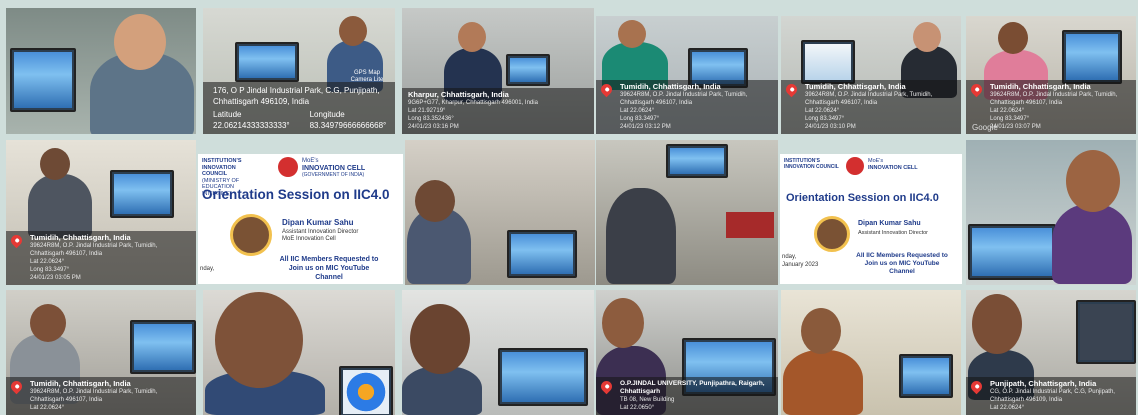 The width and height of the screenshot is (1138, 415). Describe the element at coordinates (427, 111) in the screenshot. I see `gps-lat: Lat 21.92719°` at that location.